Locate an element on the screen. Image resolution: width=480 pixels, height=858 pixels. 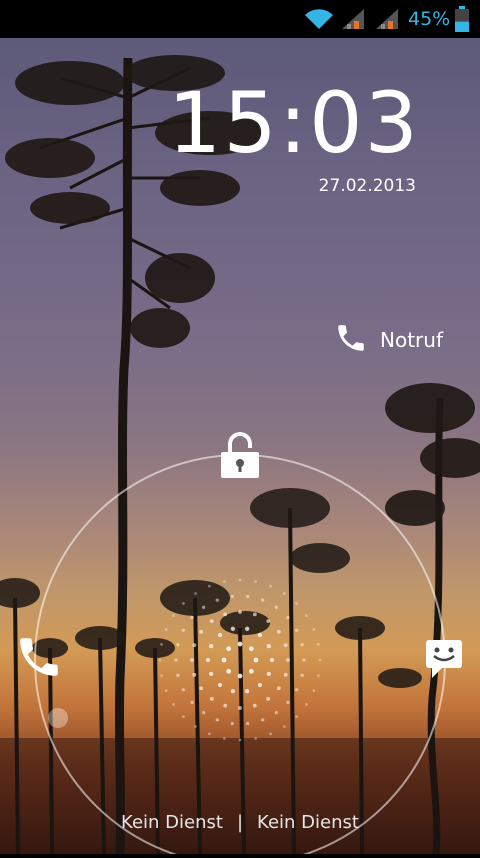
unlock-icon is located at coordinates (240, 458).